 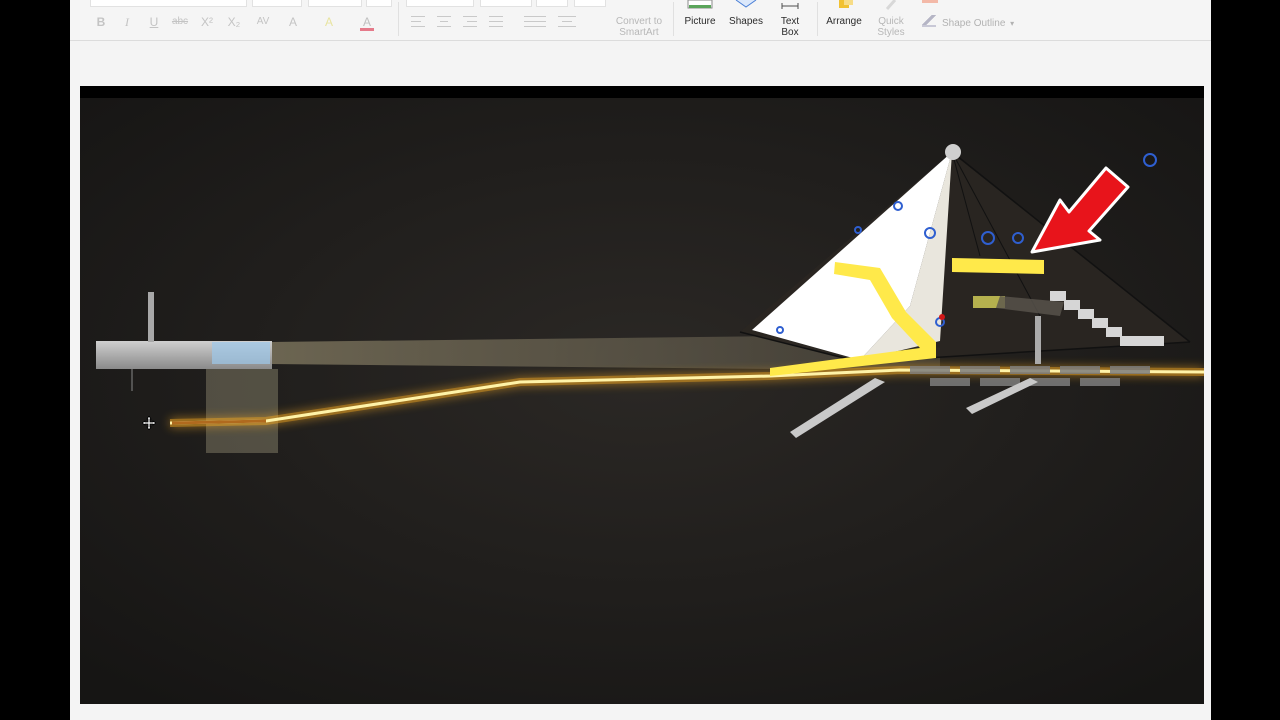 What do you see at coordinates (700, 4) in the screenshot?
I see `picture-icon` at bounding box center [700, 4].